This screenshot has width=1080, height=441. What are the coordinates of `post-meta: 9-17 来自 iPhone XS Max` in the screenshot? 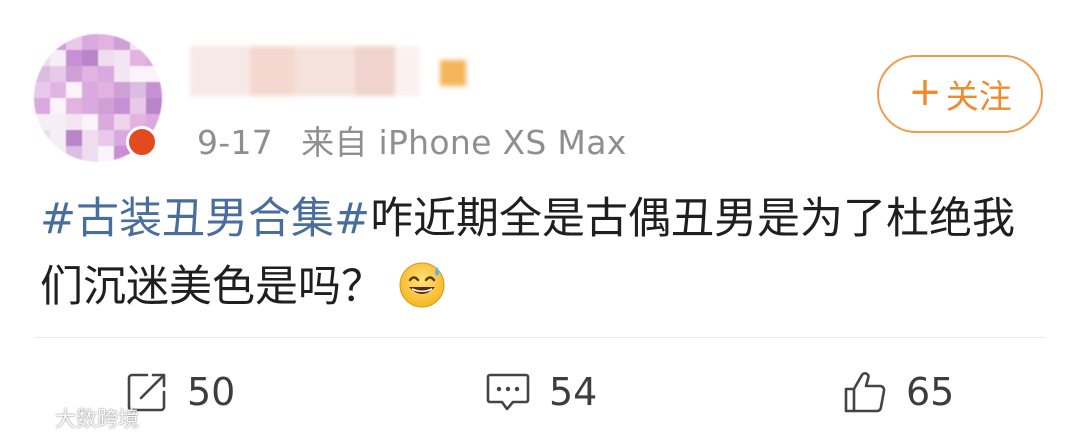 It's located at (412, 140).